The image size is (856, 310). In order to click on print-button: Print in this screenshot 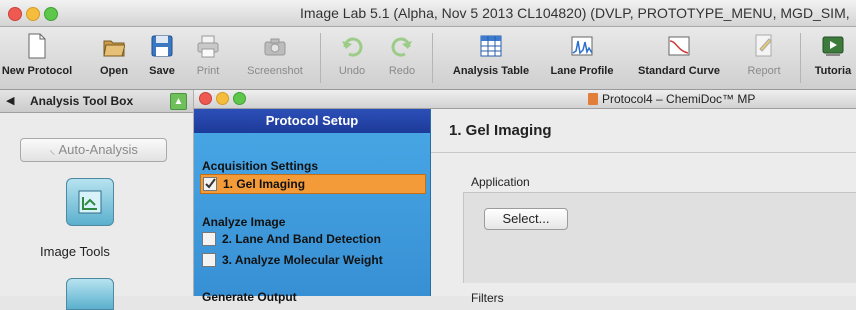, I will do `click(208, 58)`.